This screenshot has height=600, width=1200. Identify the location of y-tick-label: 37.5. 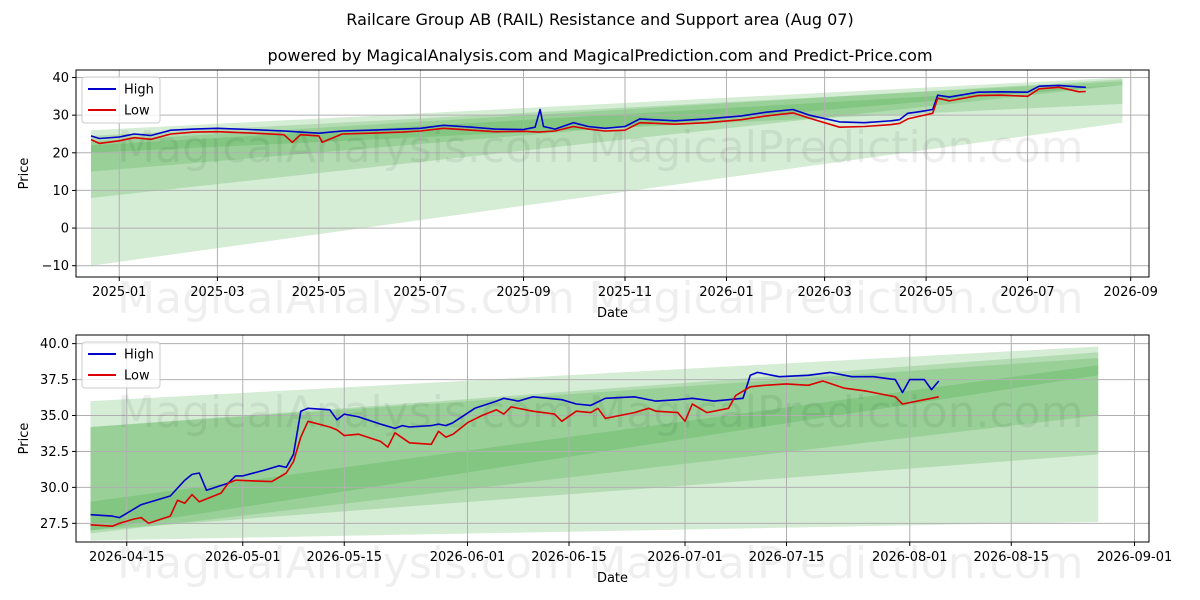
(54, 380).